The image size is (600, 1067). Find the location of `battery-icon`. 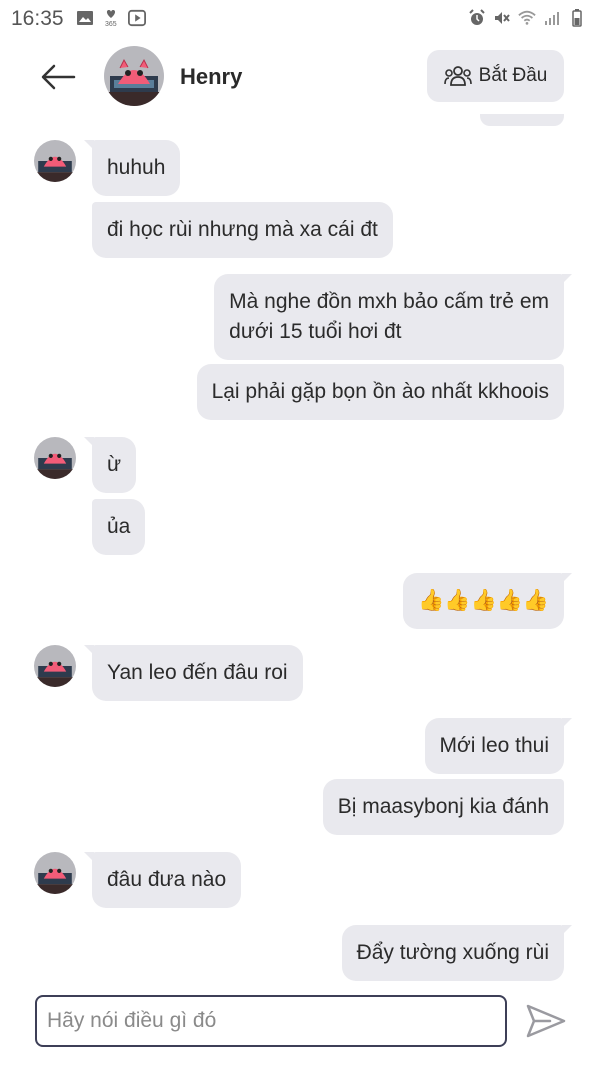

battery-icon is located at coordinates (577, 18).